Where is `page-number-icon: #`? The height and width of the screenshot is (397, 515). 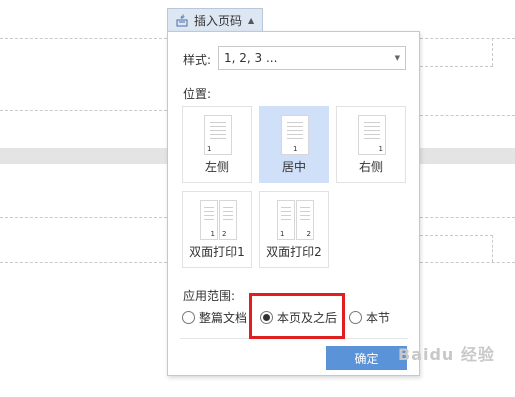
page-number-icon: # is located at coordinates (182, 20).